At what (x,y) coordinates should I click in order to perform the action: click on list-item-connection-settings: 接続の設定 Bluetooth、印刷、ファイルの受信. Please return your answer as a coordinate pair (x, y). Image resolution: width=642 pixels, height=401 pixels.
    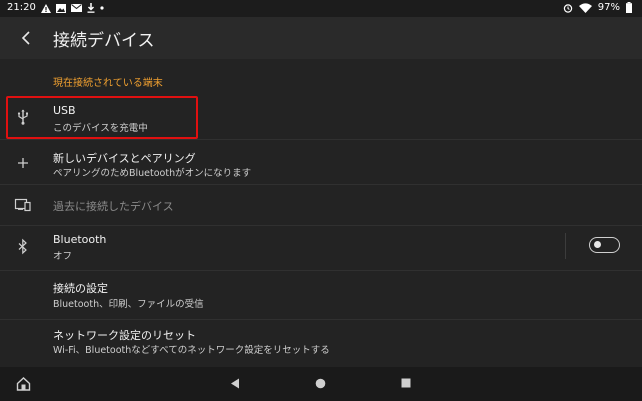
    Looking at the image, I should click on (321, 295).